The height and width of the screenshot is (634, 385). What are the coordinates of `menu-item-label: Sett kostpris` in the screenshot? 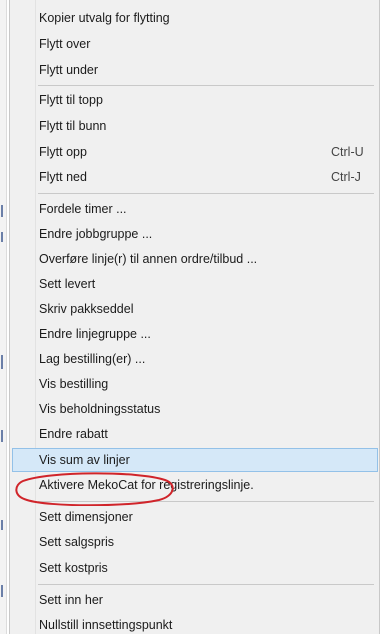 It's located at (73, 568).